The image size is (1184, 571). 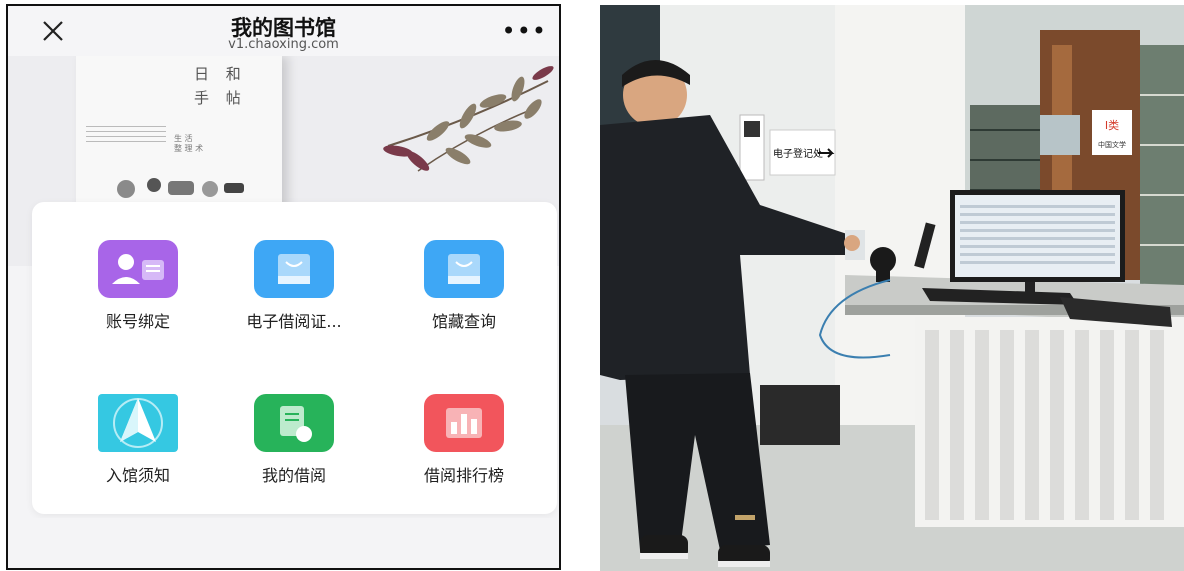 I want to click on registration-sign-text: 电子登记处, so click(x=798, y=153).